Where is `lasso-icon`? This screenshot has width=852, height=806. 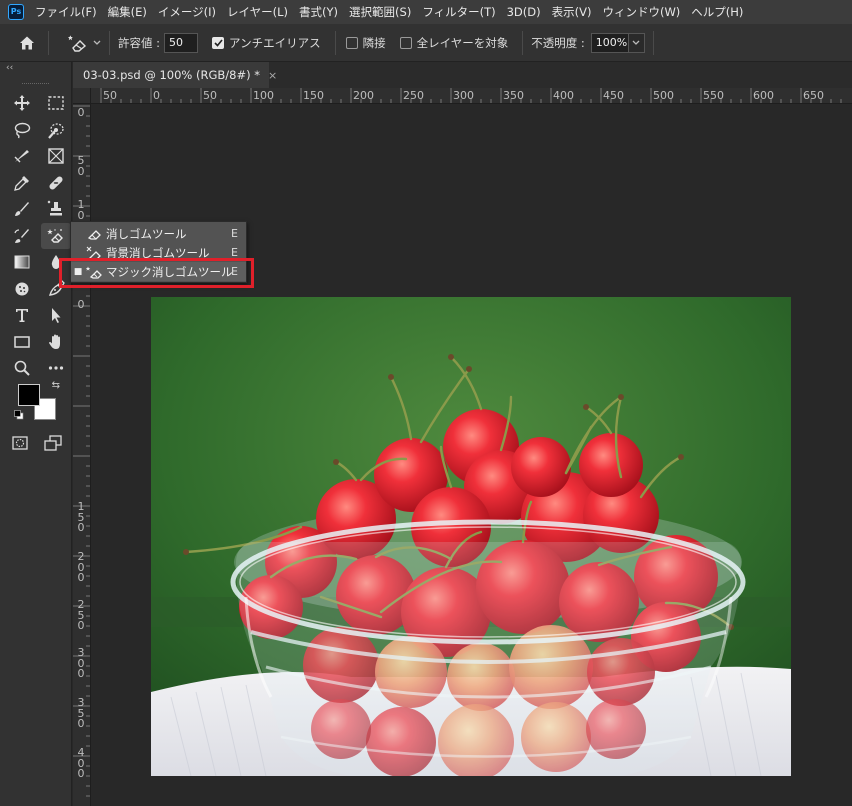
lasso-icon is located at coordinates (22, 130).